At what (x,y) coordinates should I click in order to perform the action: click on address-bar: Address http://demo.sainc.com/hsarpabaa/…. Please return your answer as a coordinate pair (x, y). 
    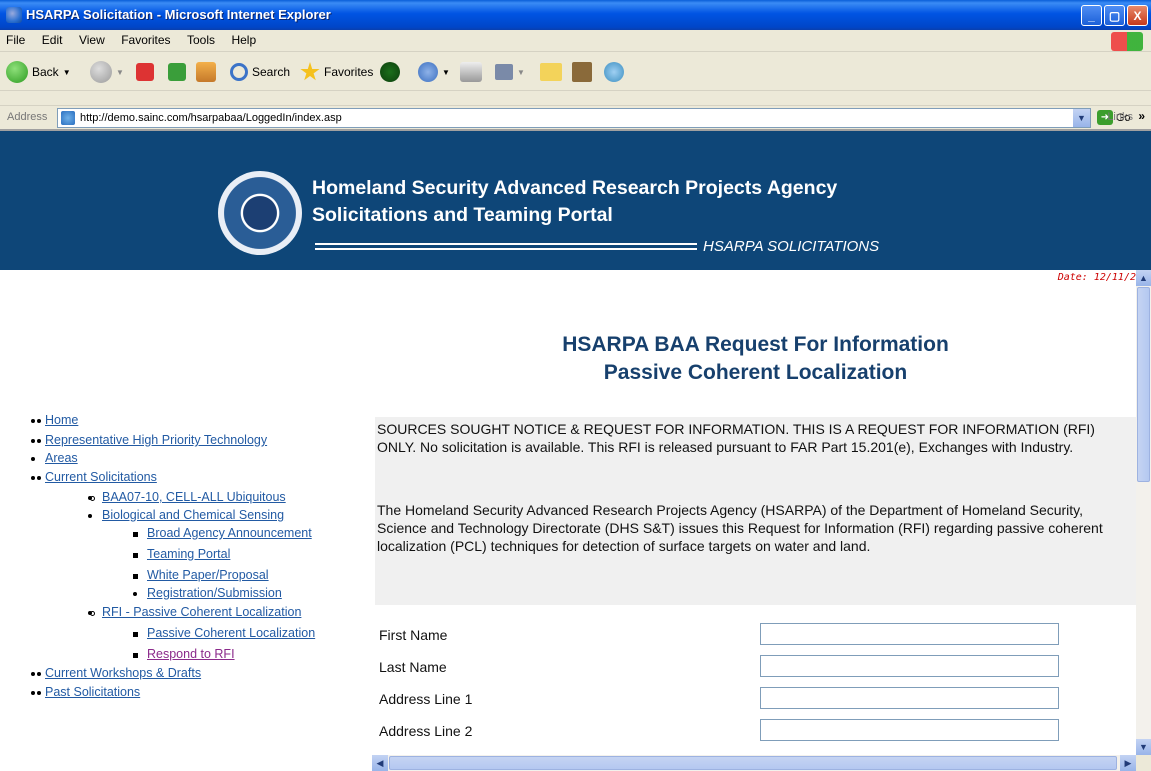
    Looking at the image, I should click on (575, 117).